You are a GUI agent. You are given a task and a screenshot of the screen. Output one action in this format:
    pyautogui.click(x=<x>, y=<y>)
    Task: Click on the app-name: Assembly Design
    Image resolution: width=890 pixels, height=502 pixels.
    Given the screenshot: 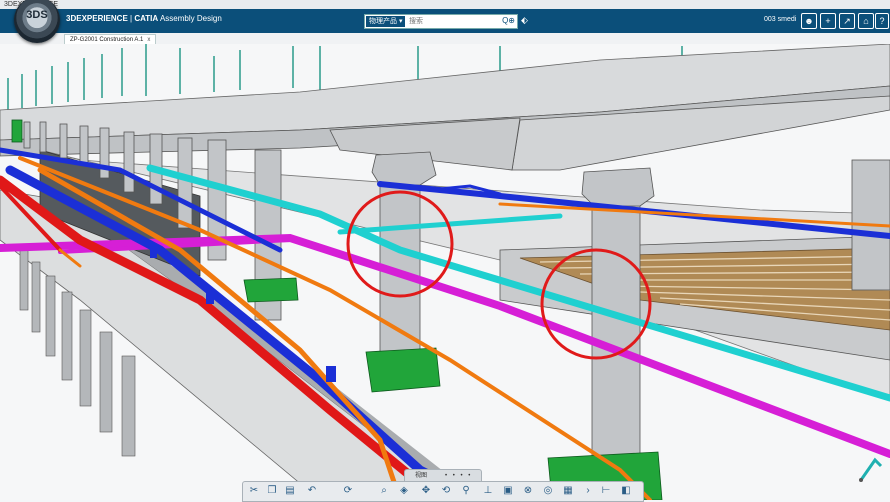 What is the action you would take?
    pyautogui.click(x=190, y=18)
    